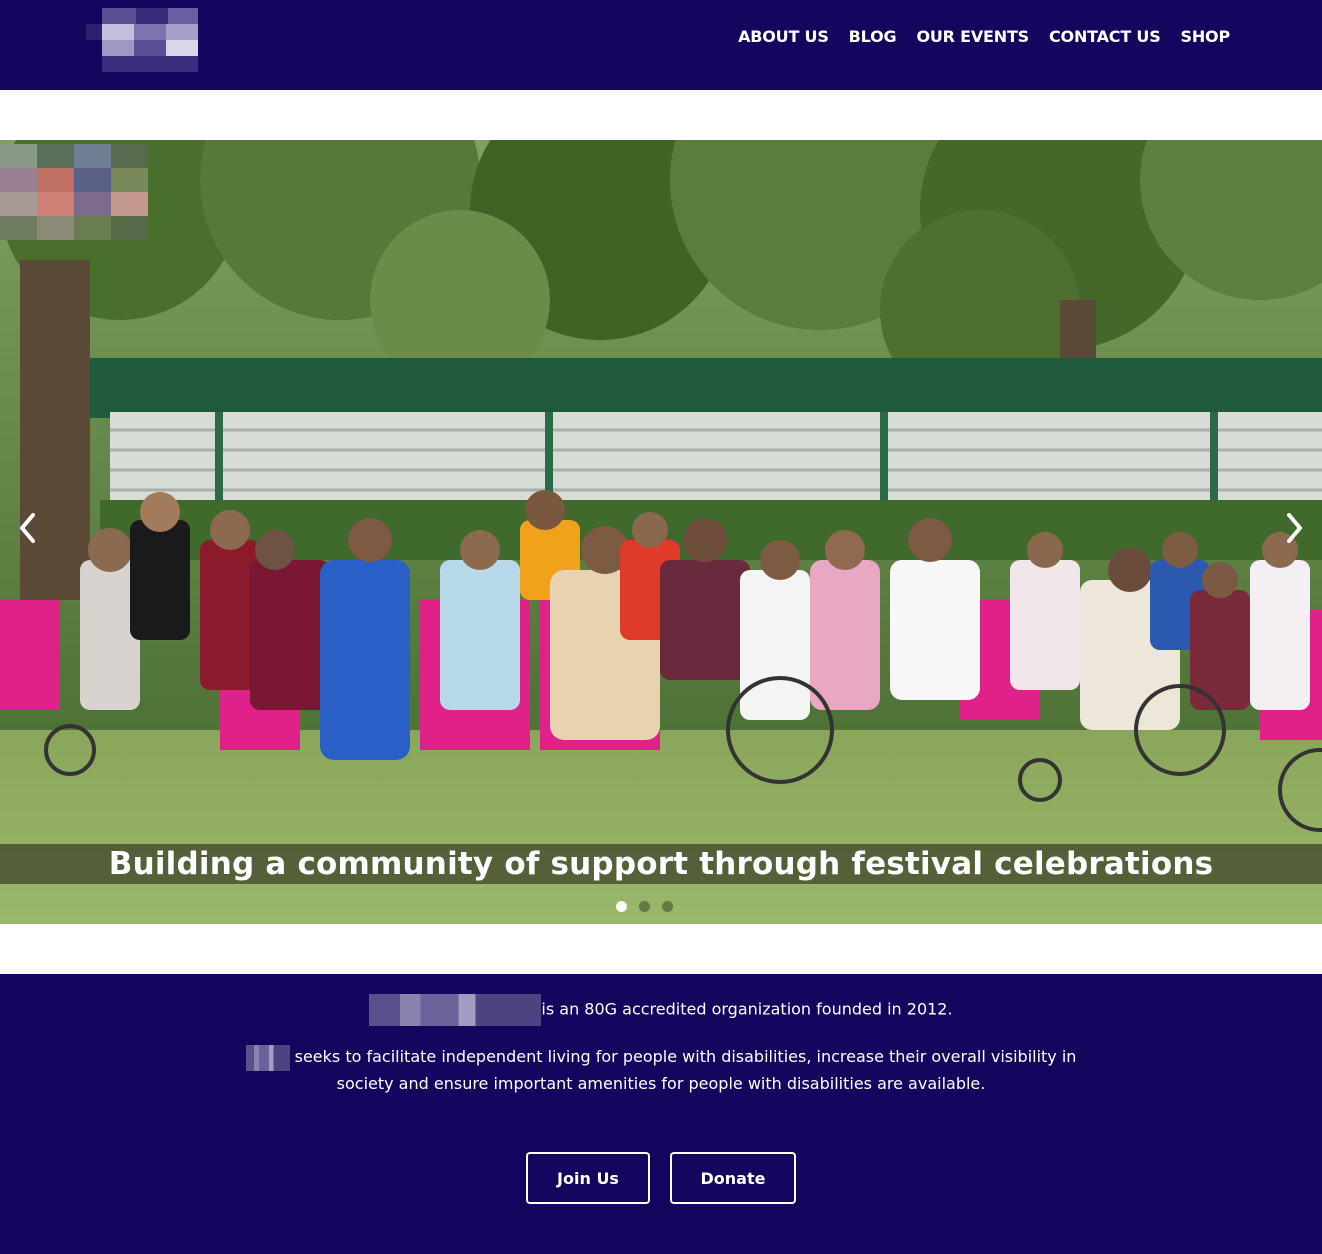 The width and height of the screenshot is (1322, 1254). Describe the element at coordinates (972, 36) in the screenshot. I see `nav-our-events: OUR EVENTS` at that location.